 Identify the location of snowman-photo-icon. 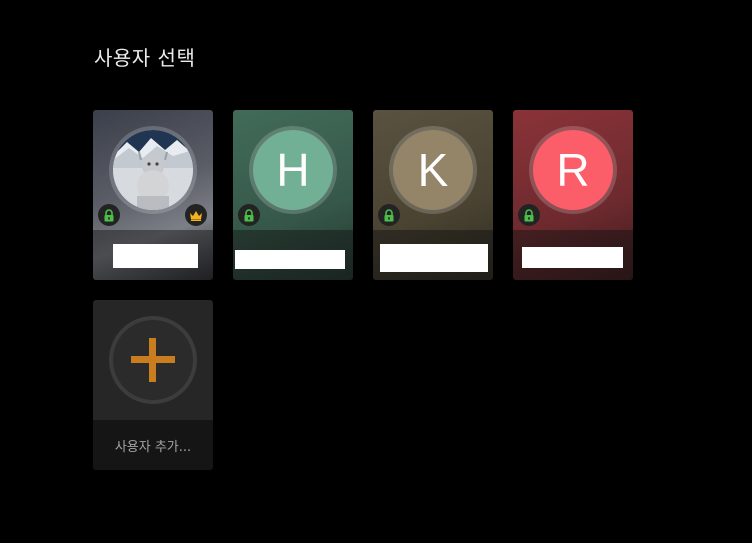
(153, 170).